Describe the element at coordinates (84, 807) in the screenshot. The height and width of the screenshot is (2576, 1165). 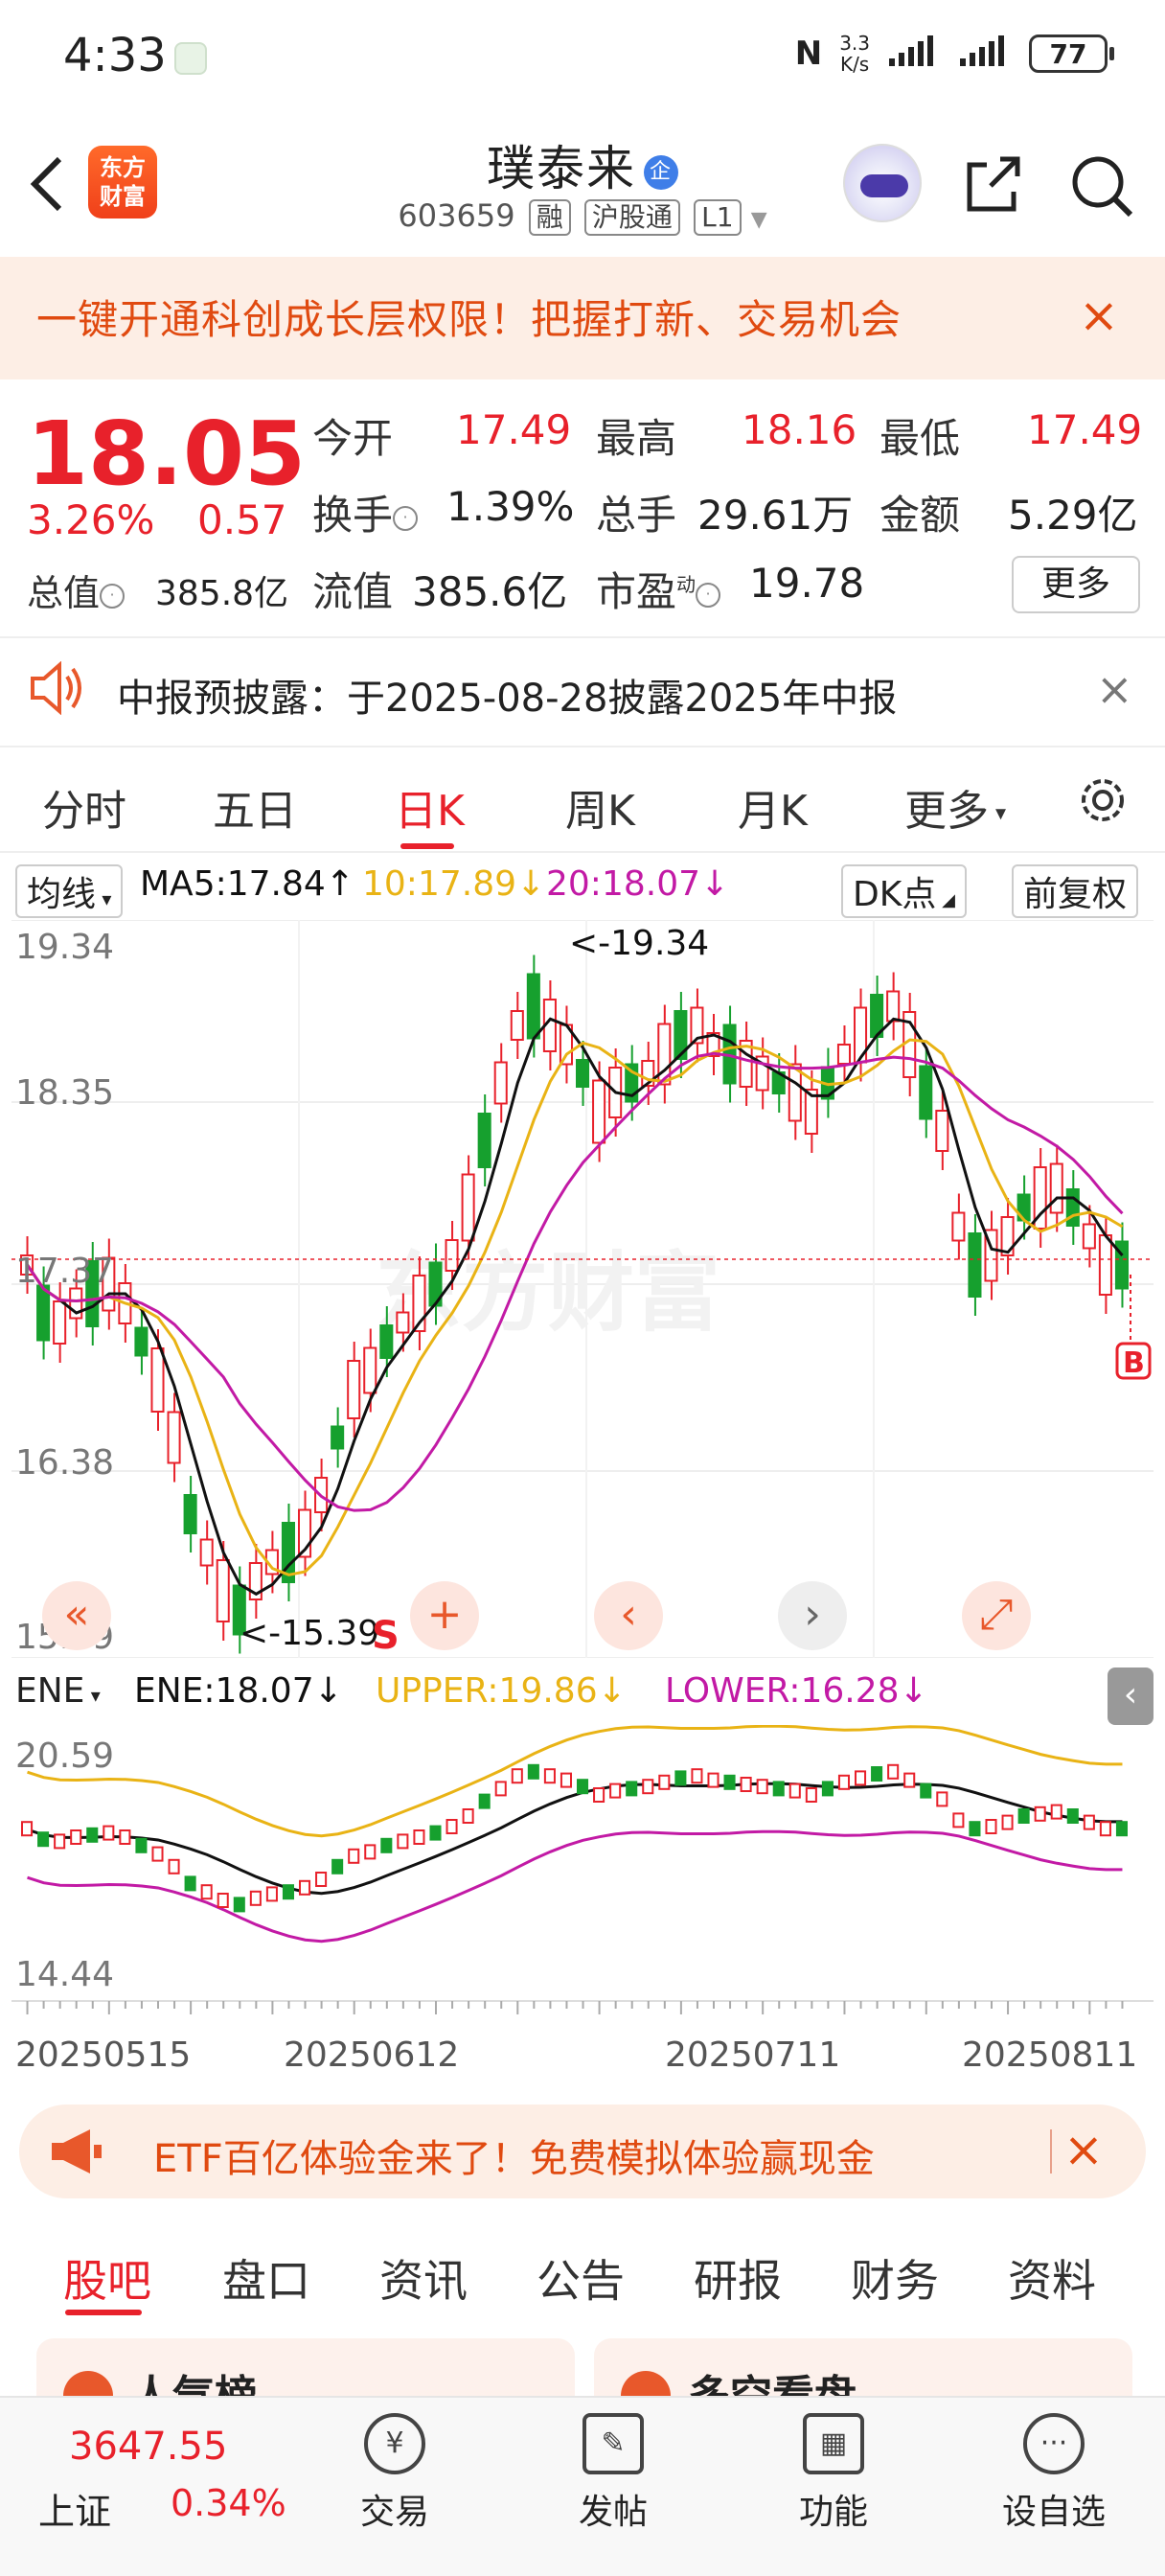
I see `tab-intraday: 分时` at that location.